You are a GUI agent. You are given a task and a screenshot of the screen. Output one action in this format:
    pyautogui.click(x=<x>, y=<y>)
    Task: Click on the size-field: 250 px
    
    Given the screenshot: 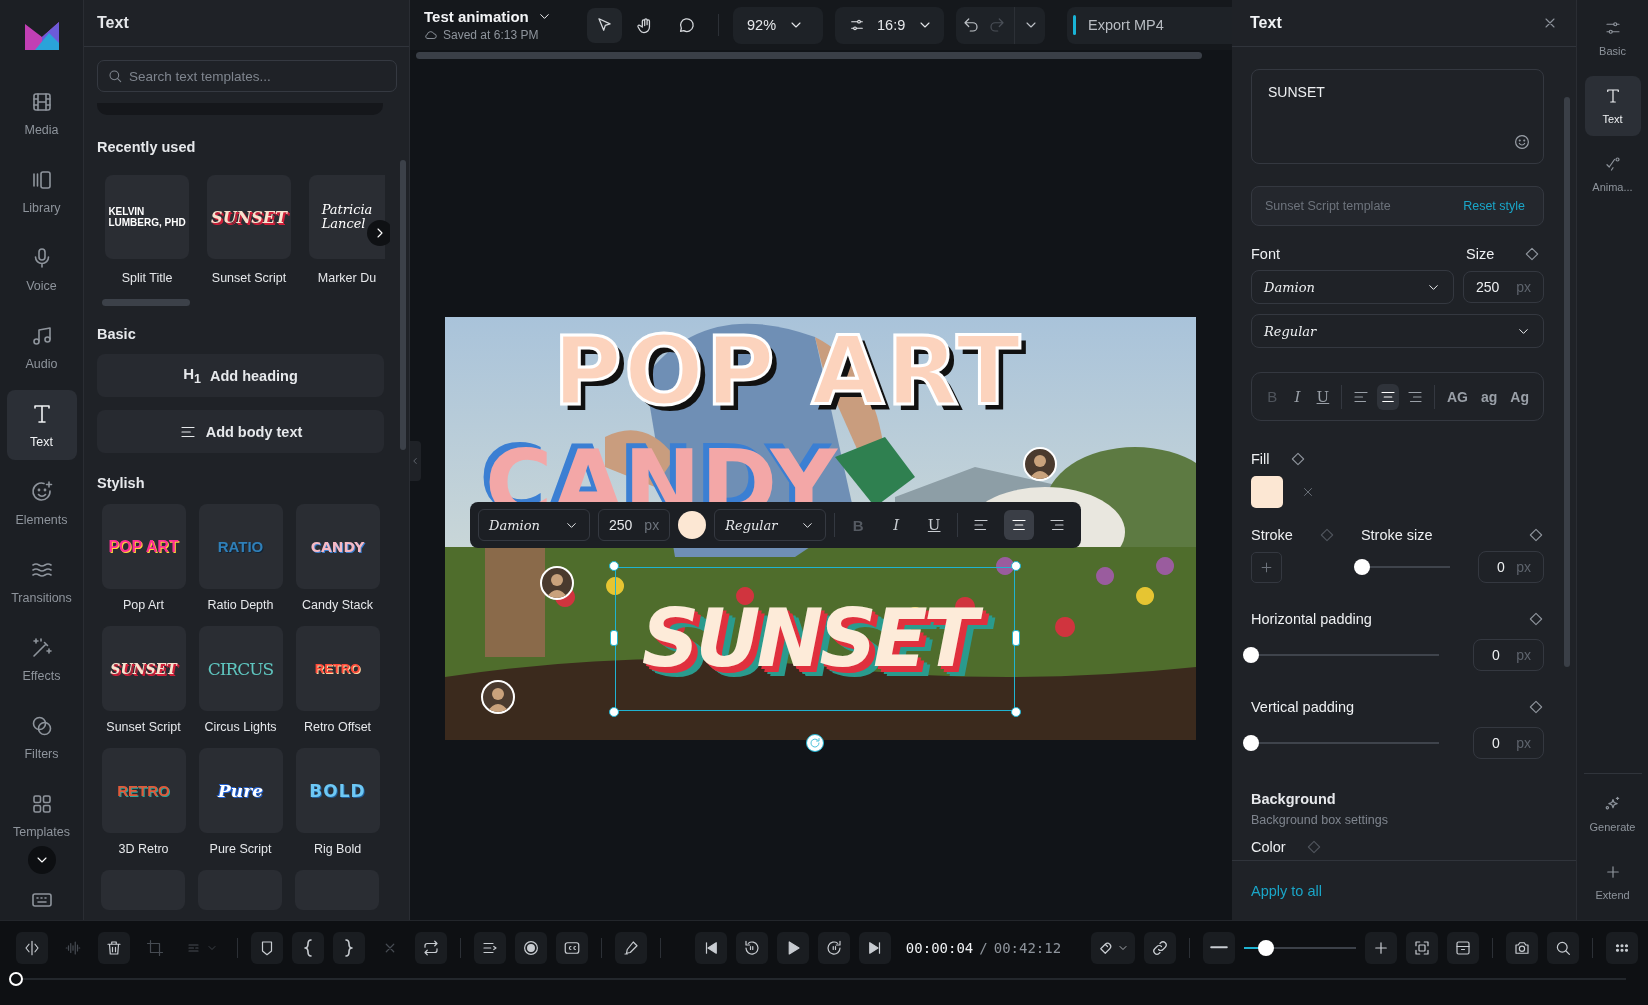 What is the action you would take?
    pyautogui.click(x=1503, y=287)
    